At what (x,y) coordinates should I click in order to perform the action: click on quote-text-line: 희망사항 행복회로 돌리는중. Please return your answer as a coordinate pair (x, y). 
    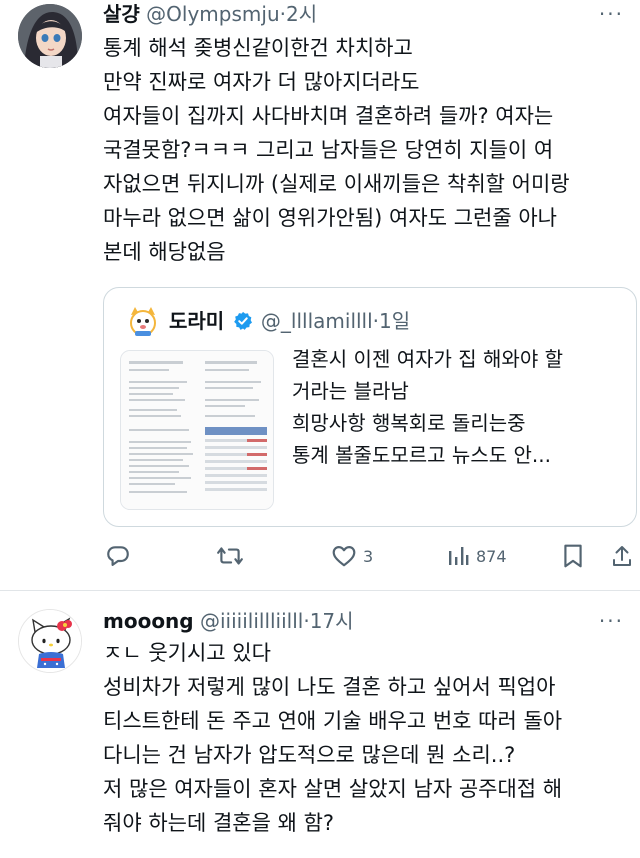
    Looking at the image, I should click on (409, 423).